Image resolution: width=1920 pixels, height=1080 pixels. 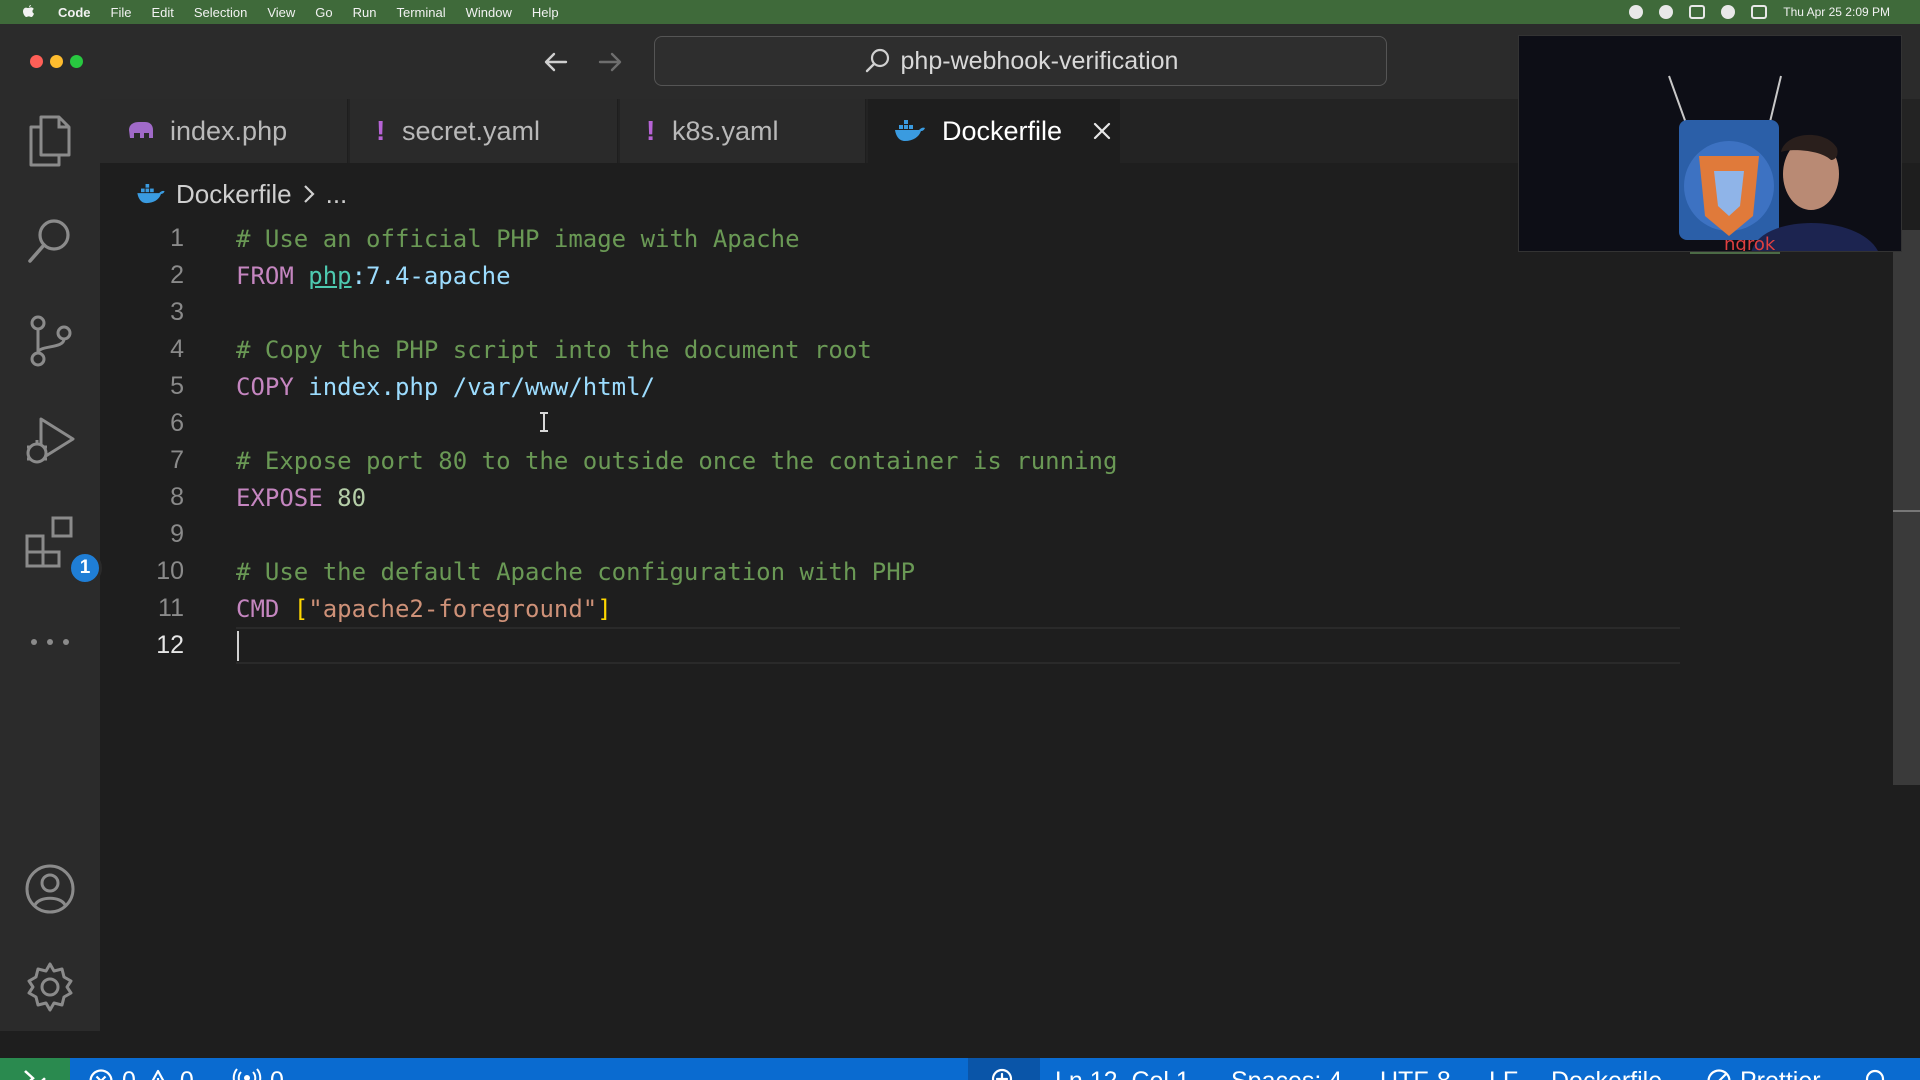 I want to click on bell-icon, so click(x=1875, y=1074).